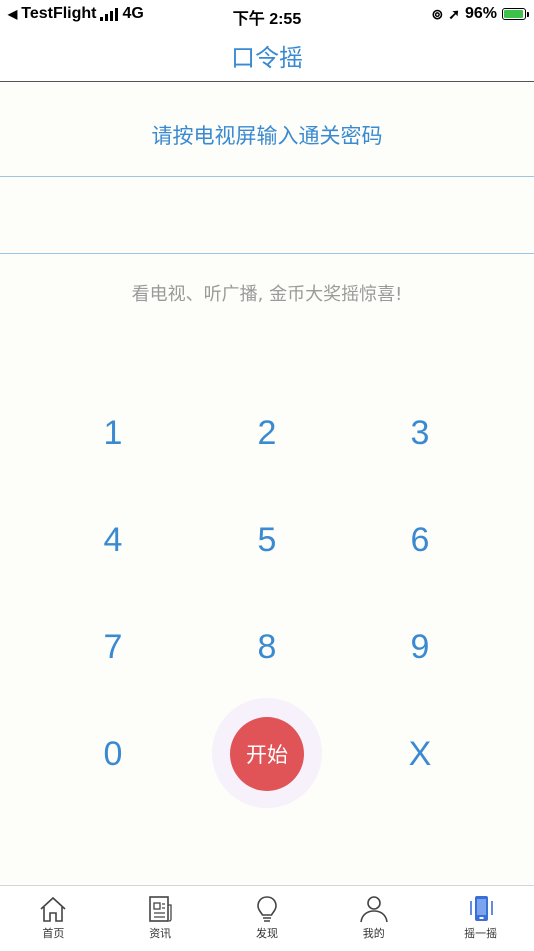 Image resolution: width=534 pixels, height=951 pixels. What do you see at coordinates (437, 13) in the screenshot?
I see `orientation-lock-icon: ⊚` at bounding box center [437, 13].